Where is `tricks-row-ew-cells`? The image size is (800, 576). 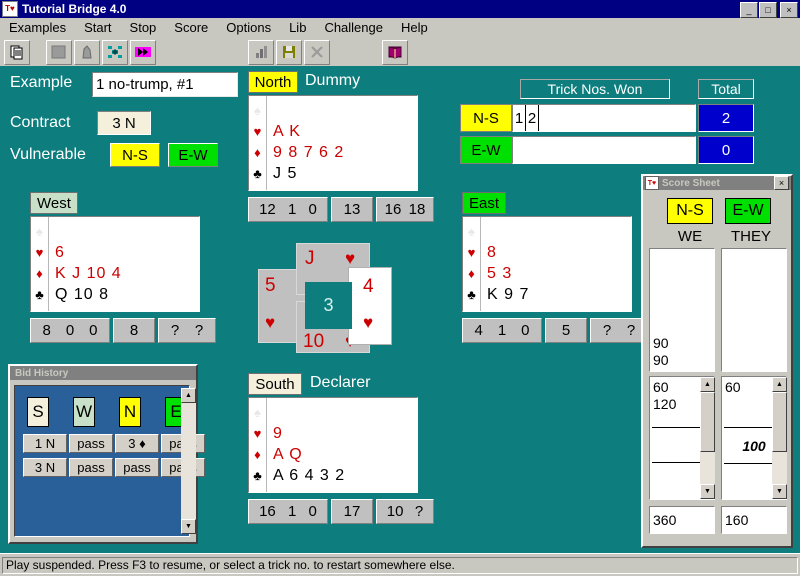 tricks-row-ew-cells is located at coordinates (604, 150).